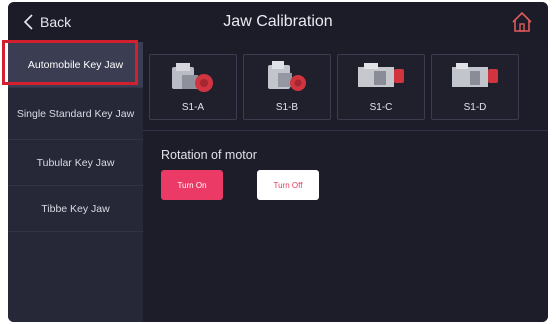  I want to click on jaw-option-s1-b: S1-B, so click(287, 87).